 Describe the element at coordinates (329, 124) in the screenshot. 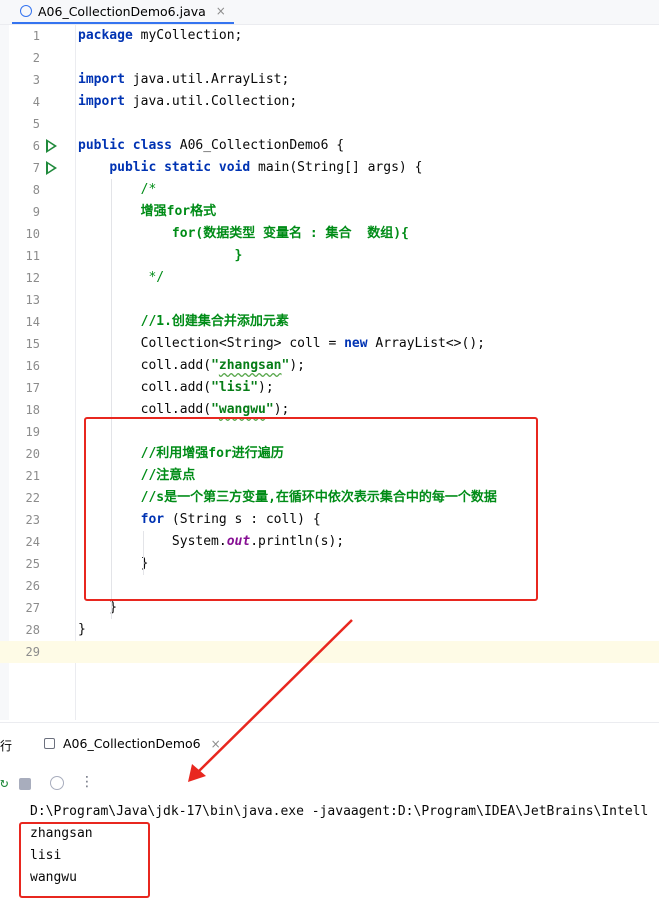

I see `code-line: 5` at that location.